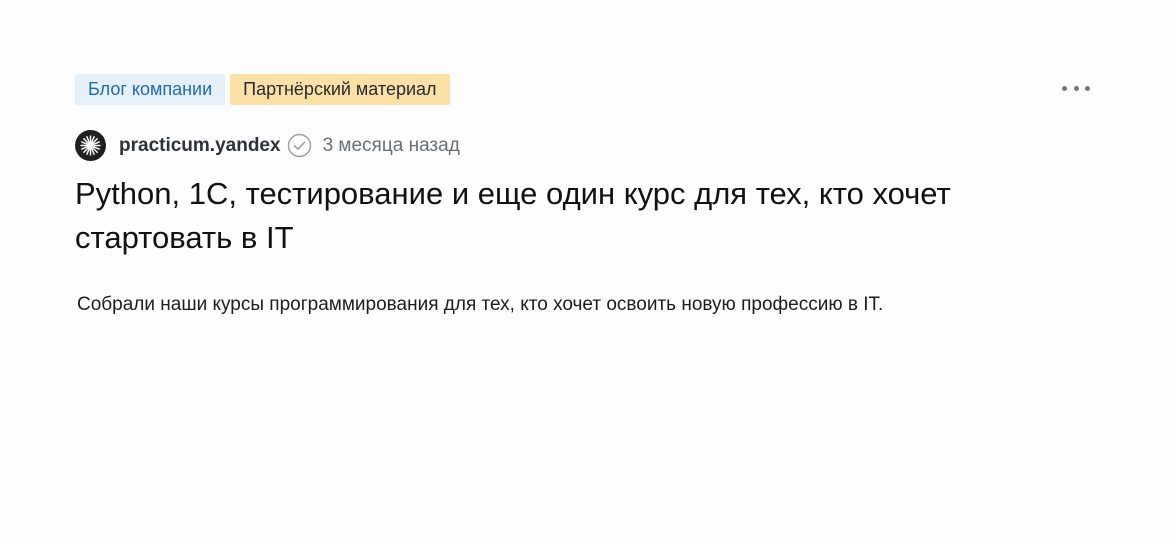 The width and height of the screenshot is (1176, 544). I want to click on more-options-button, so click(1076, 88).